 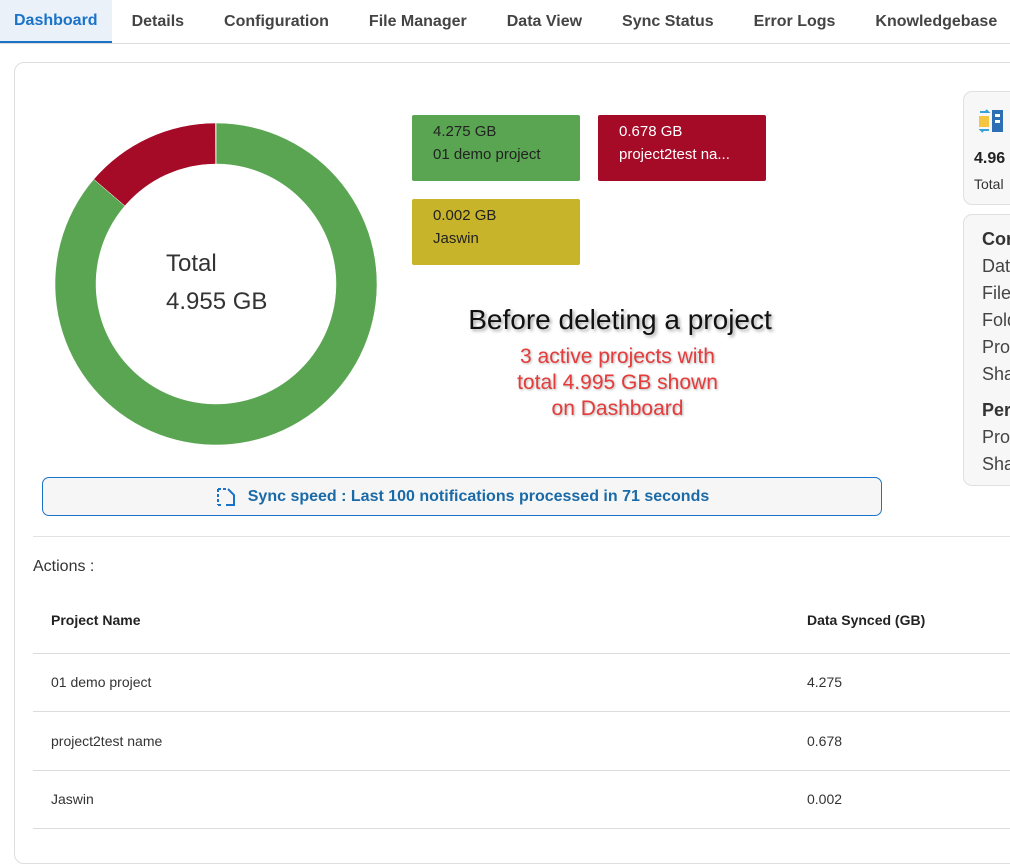 I want to click on legend-item-jaswin: 0.002 GB Jaswin, so click(x=496, y=232).